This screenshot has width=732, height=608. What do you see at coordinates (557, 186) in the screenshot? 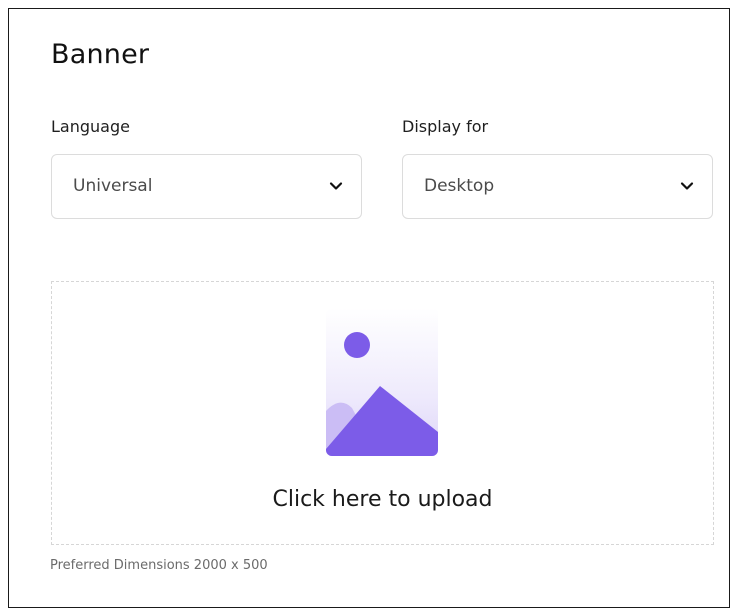
I see `display-for-select: Desktop` at bounding box center [557, 186].